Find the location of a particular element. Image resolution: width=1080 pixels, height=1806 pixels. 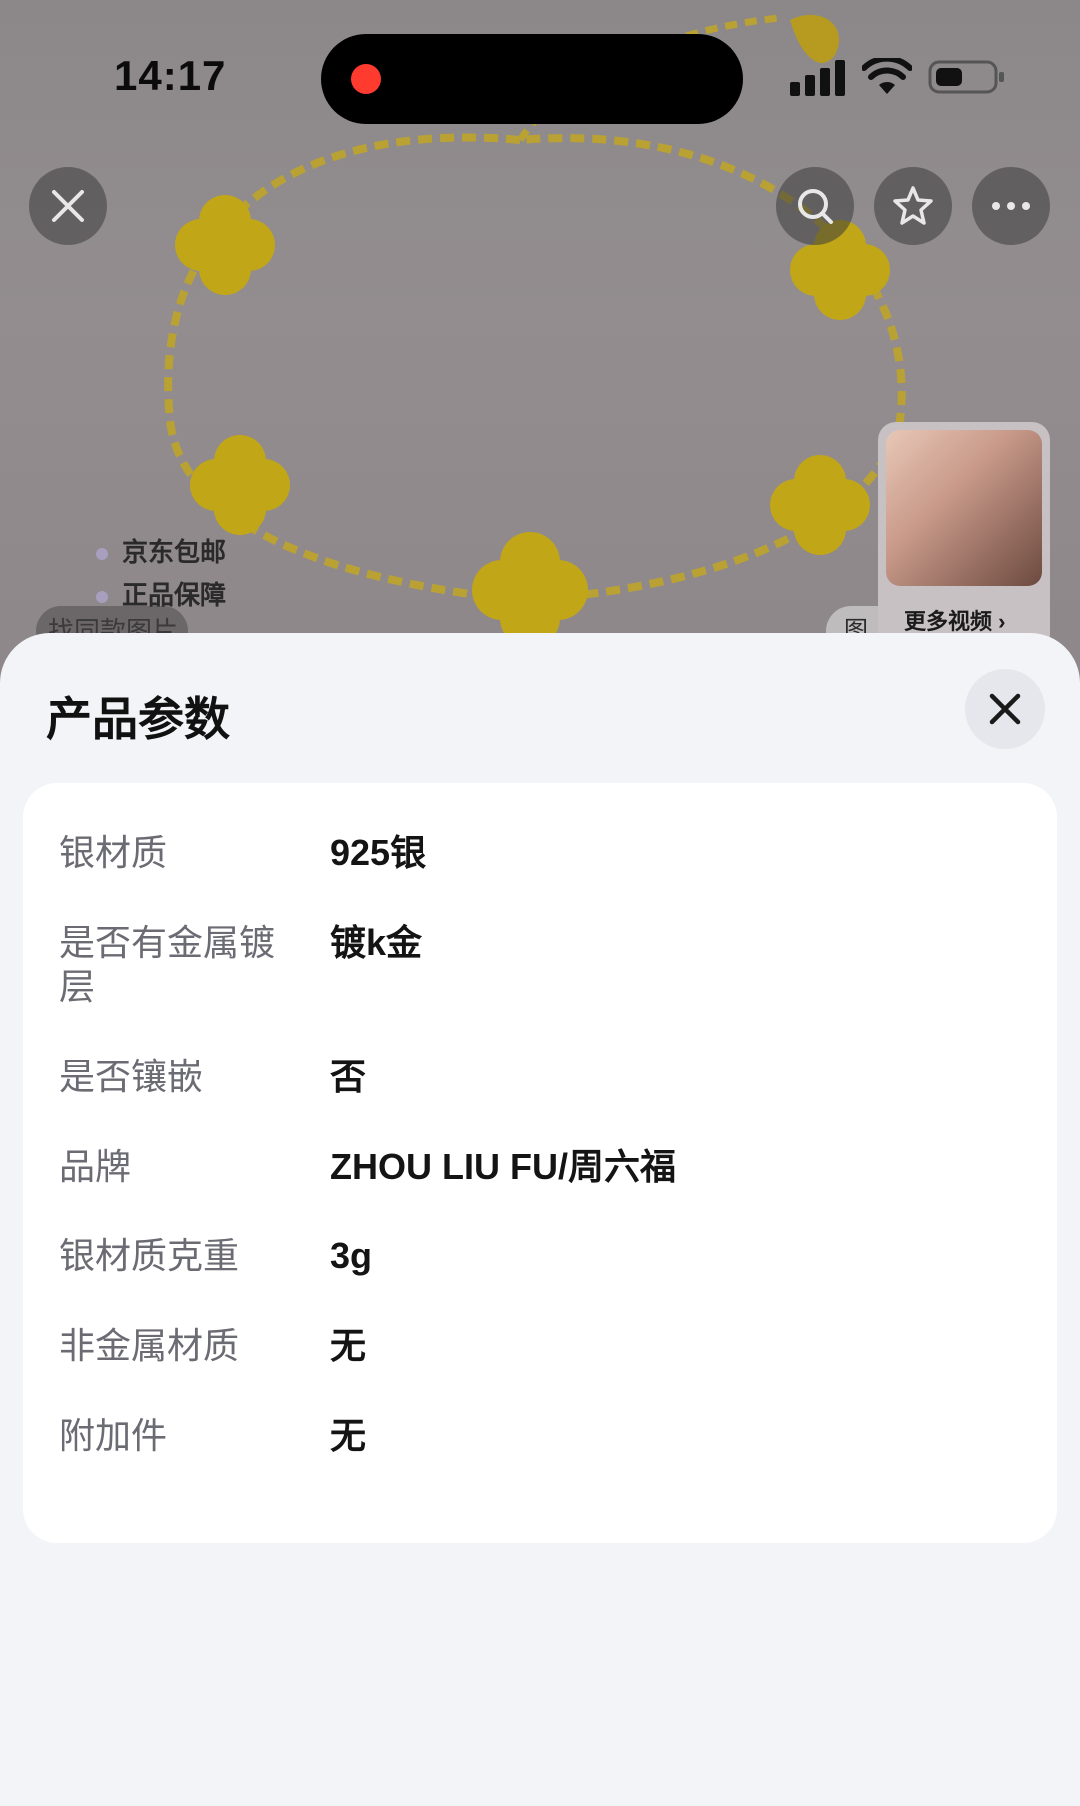

sheet-close-button is located at coordinates (1005, 709).